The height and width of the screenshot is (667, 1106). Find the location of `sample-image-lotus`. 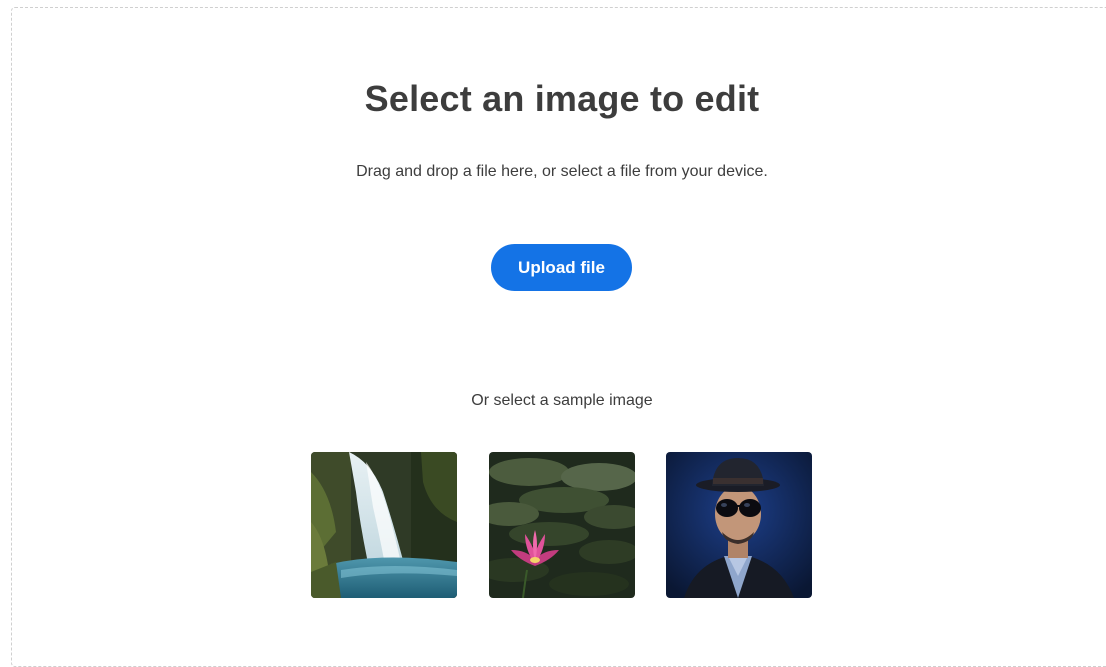

sample-image-lotus is located at coordinates (562, 525).